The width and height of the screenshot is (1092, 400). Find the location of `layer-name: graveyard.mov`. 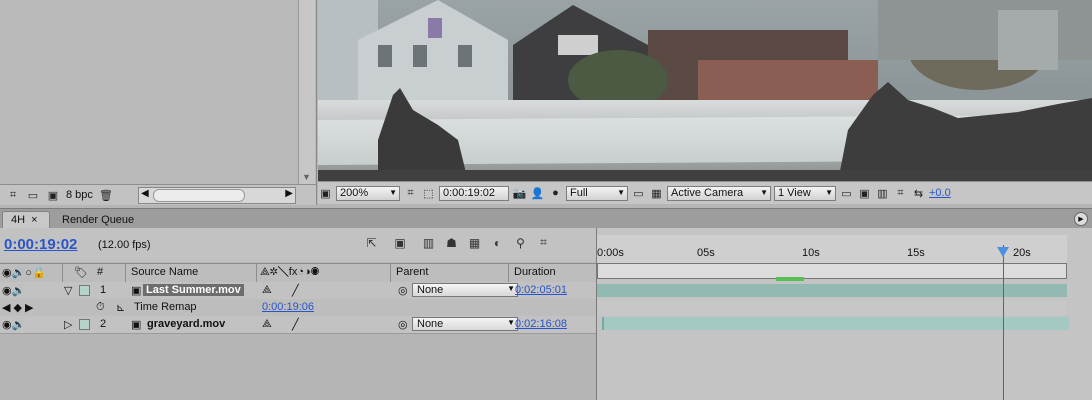

layer-name: graveyard.mov is located at coordinates (186, 324).